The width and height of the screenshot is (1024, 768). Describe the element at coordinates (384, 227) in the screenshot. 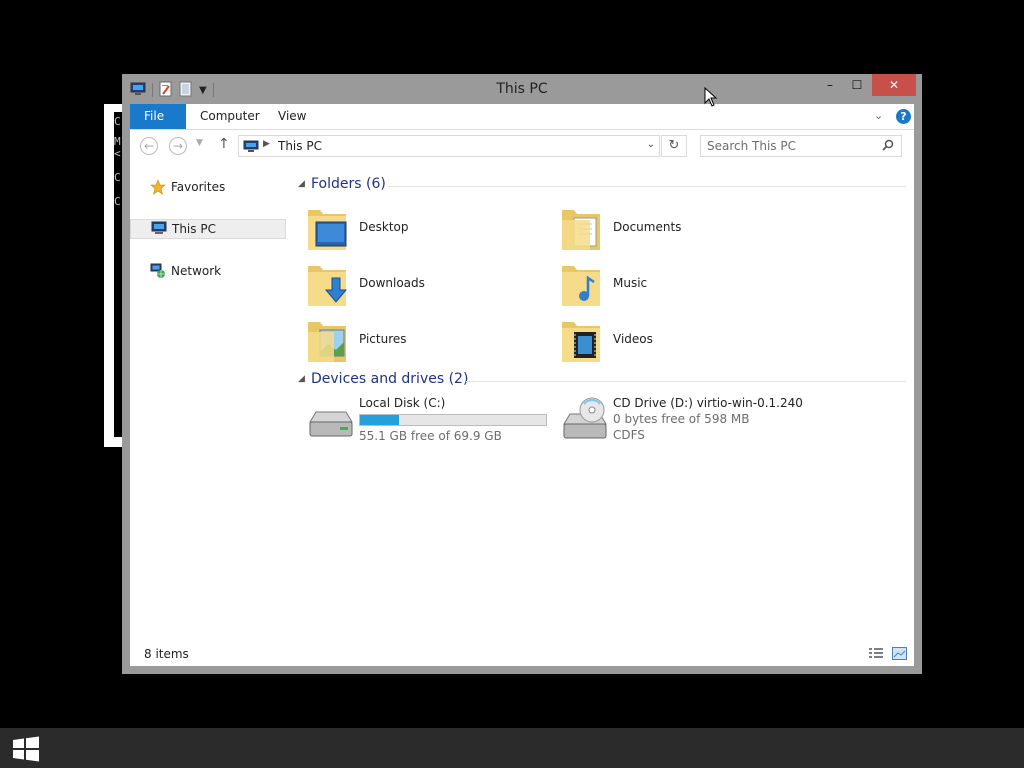

I see `folder-name: Desktop` at that location.